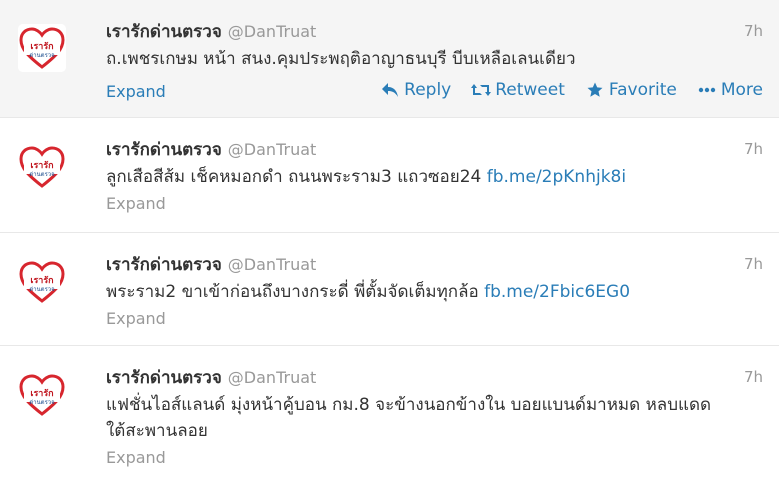  I want to click on more-label: More, so click(741, 90).